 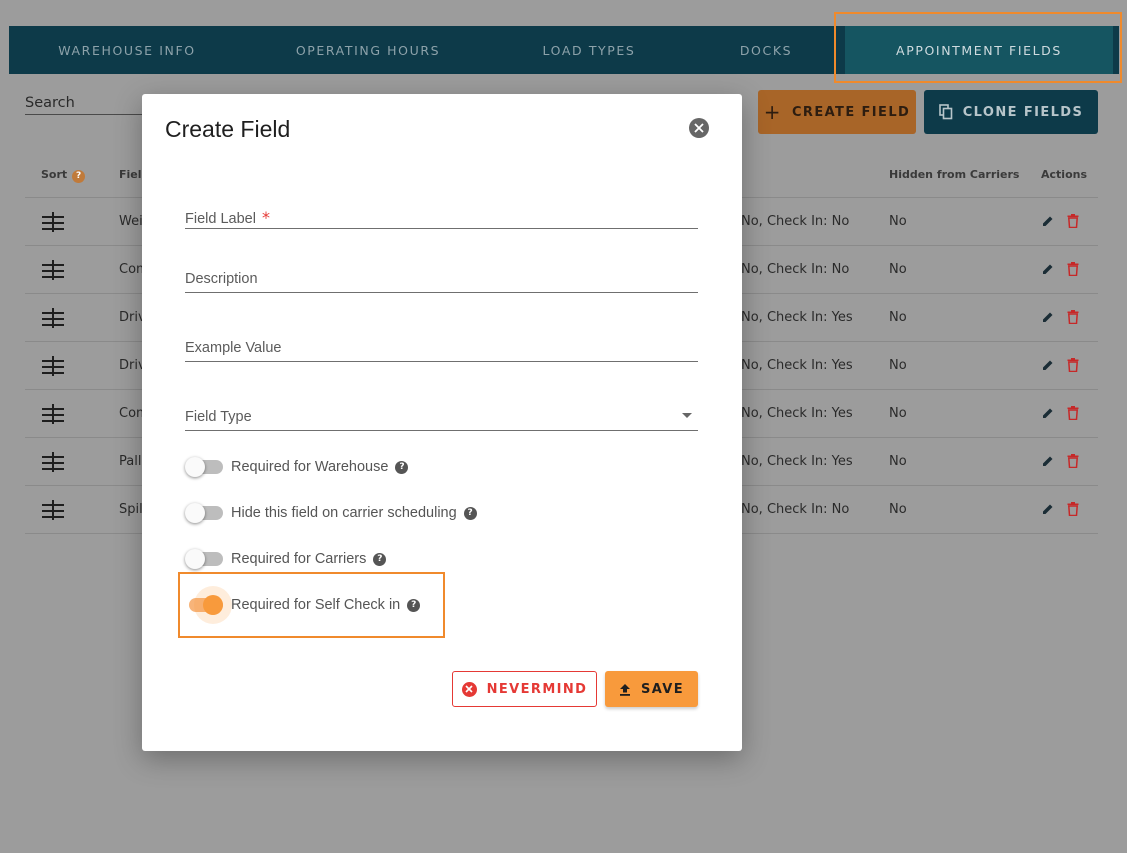 What do you see at coordinates (1023, 112) in the screenshot?
I see `clone-fields-label: CLONE FIELDS` at bounding box center [1023, 112].